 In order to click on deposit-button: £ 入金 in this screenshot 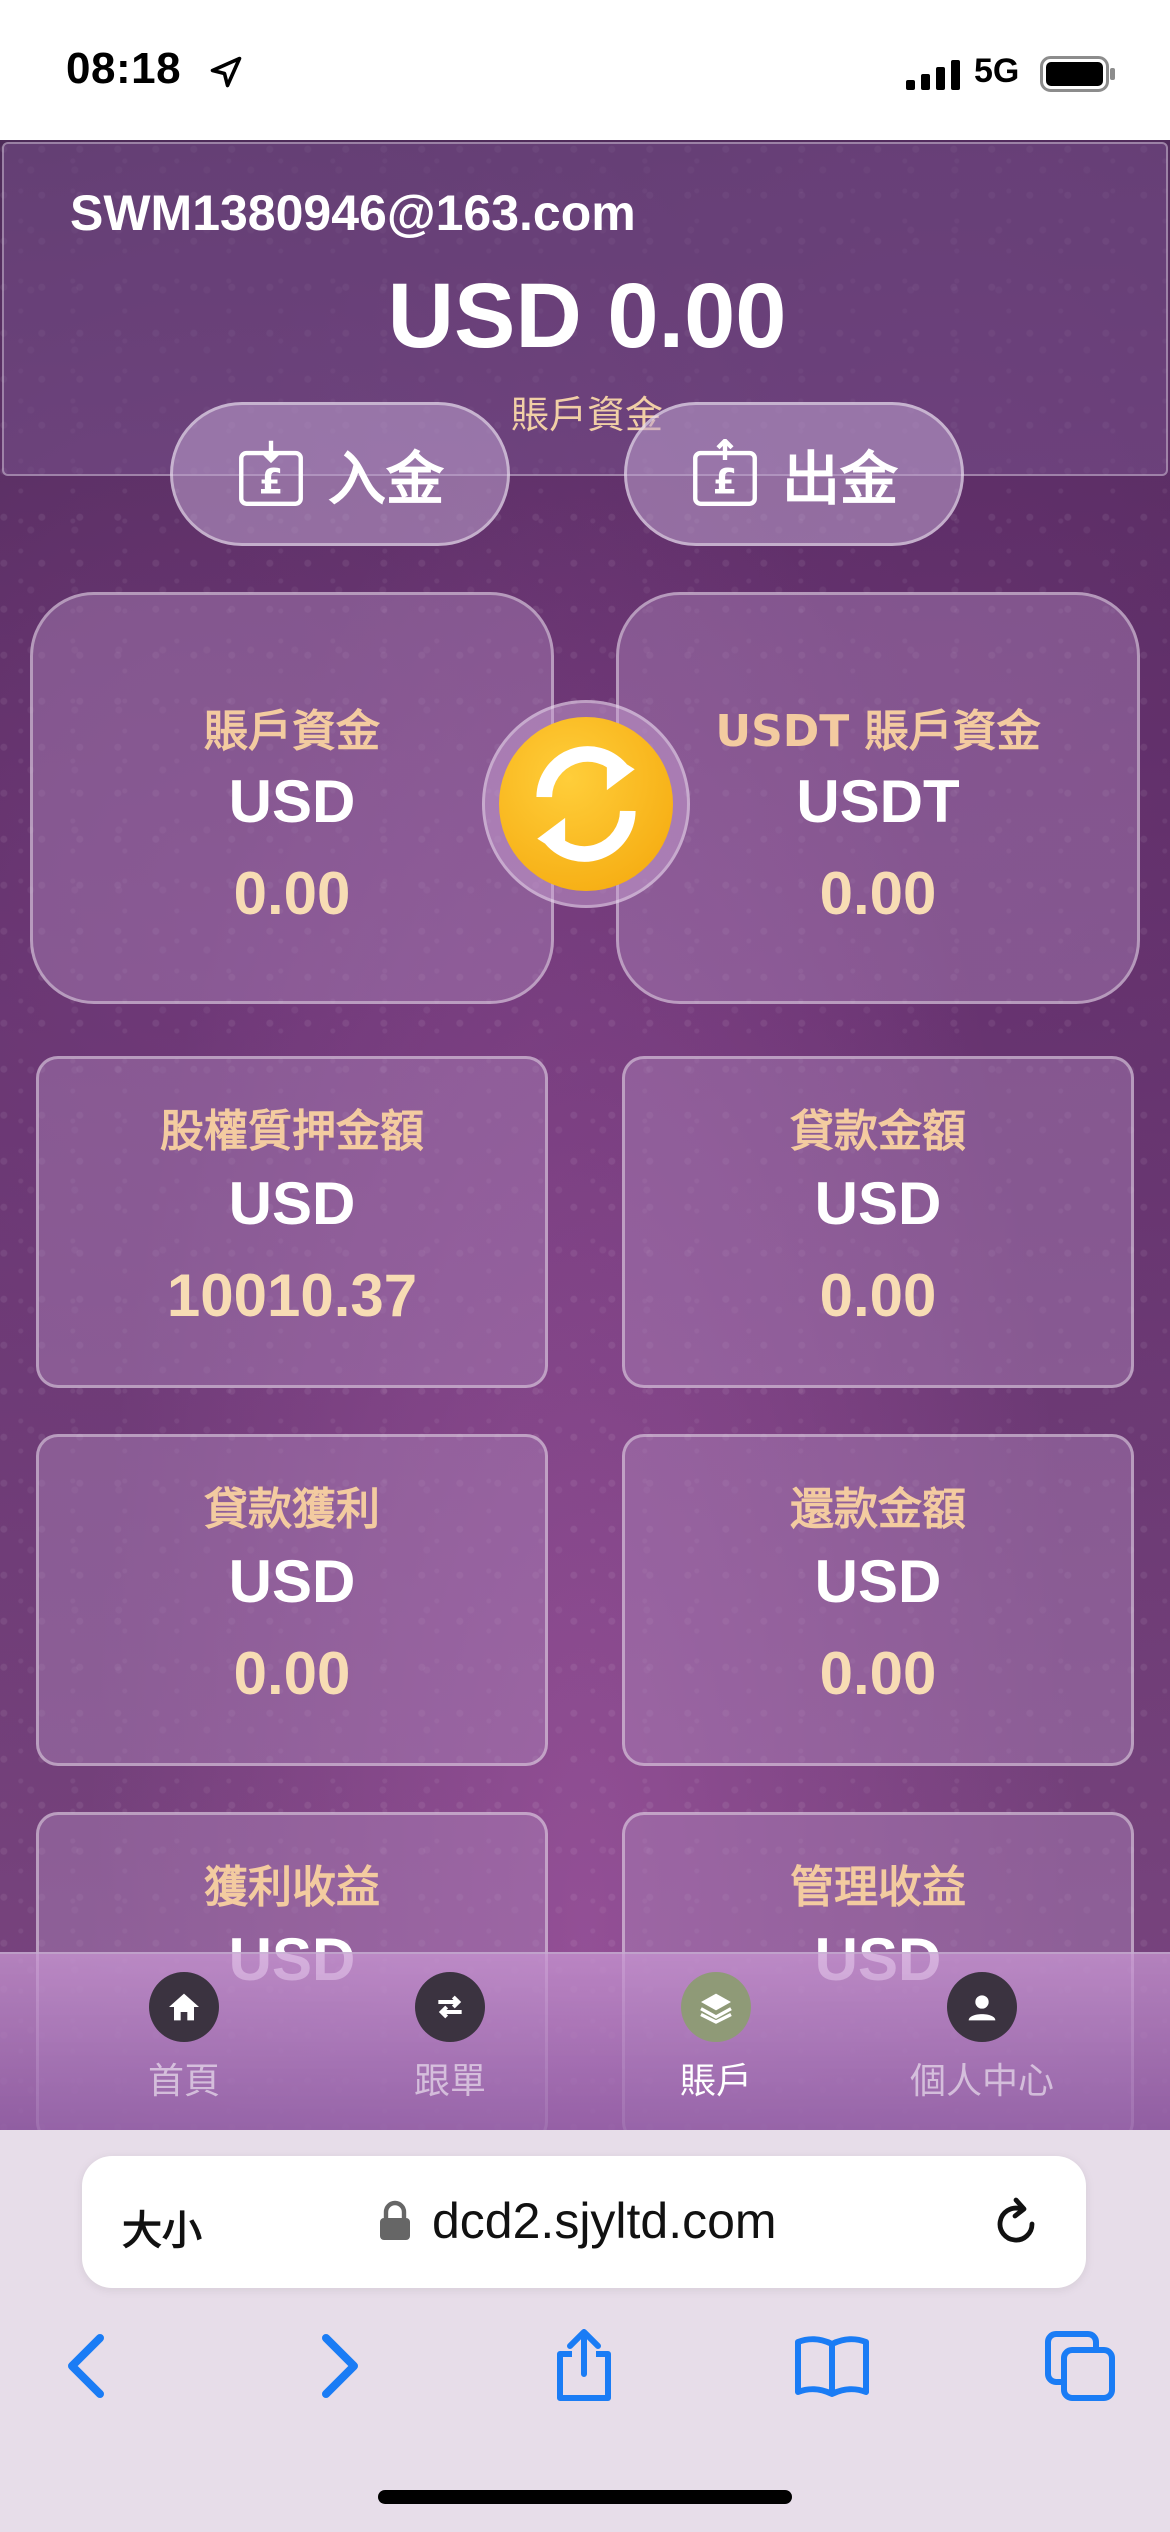, I will do `click(340, 474)`.